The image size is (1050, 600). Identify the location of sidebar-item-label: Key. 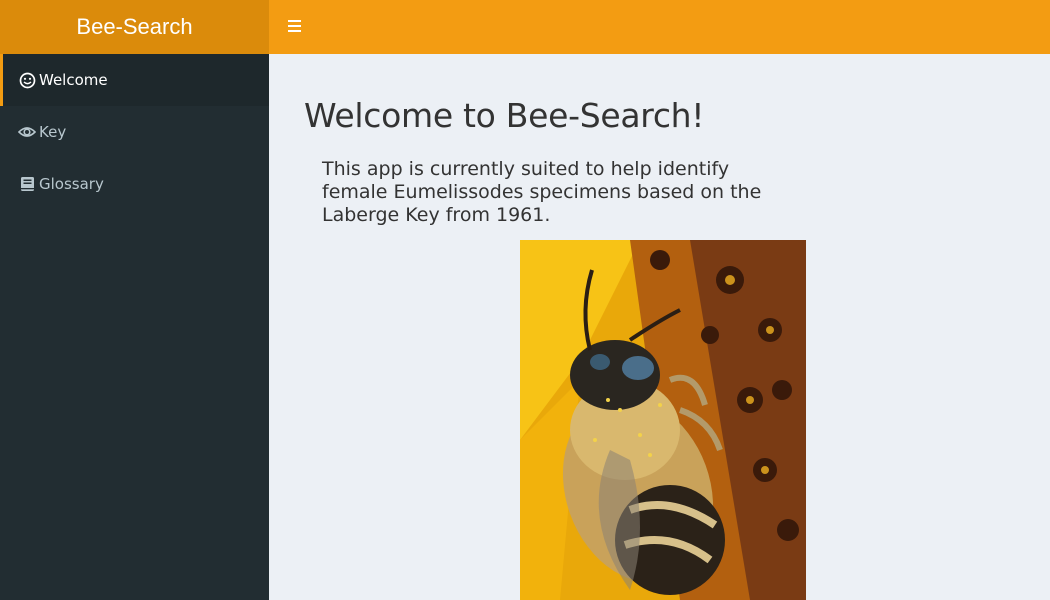
(53, 132).